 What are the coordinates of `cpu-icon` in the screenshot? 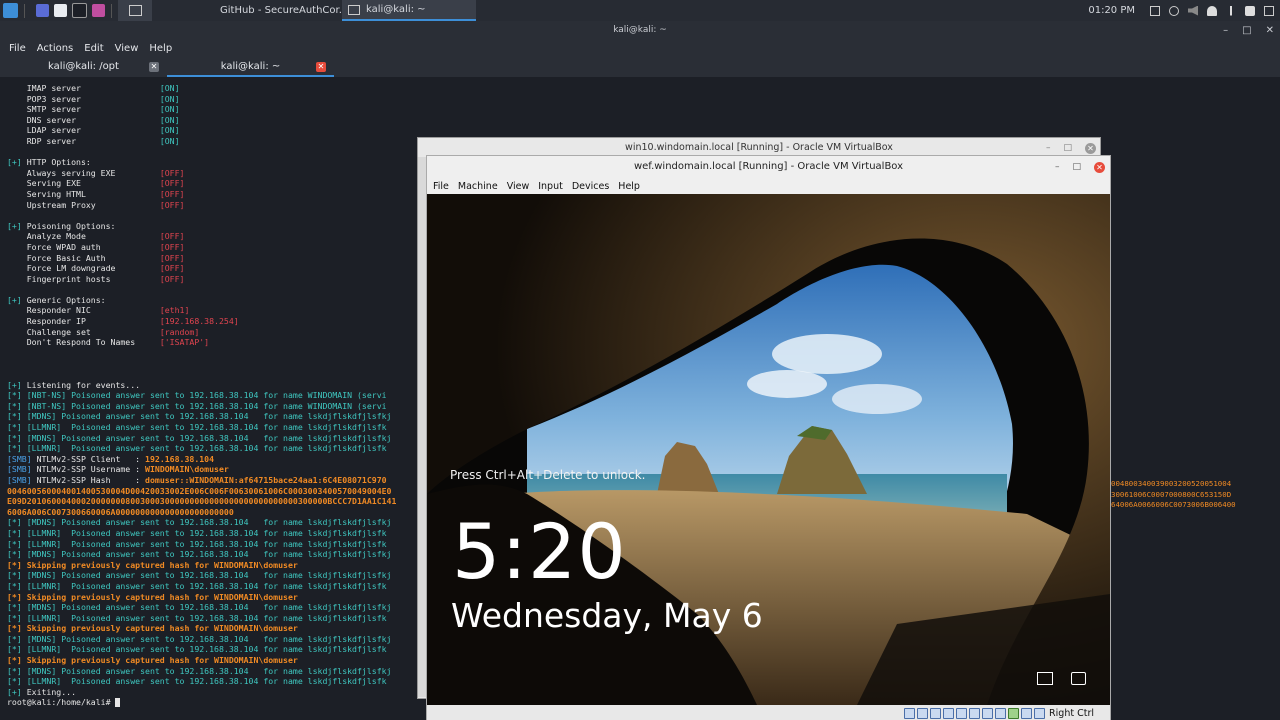 It's located at (1014, 713).